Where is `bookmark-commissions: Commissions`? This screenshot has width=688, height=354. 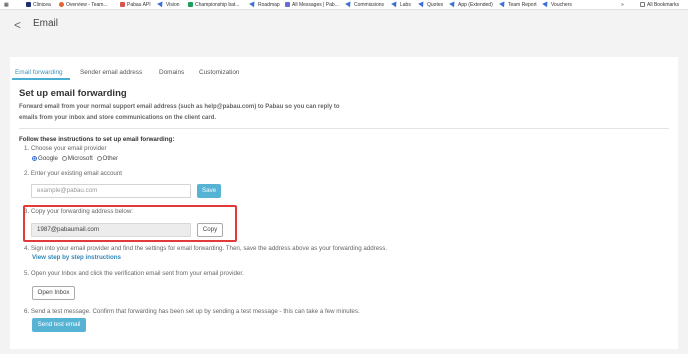 bookmark-commissions: Commissions is located at coordinates (365, 4).